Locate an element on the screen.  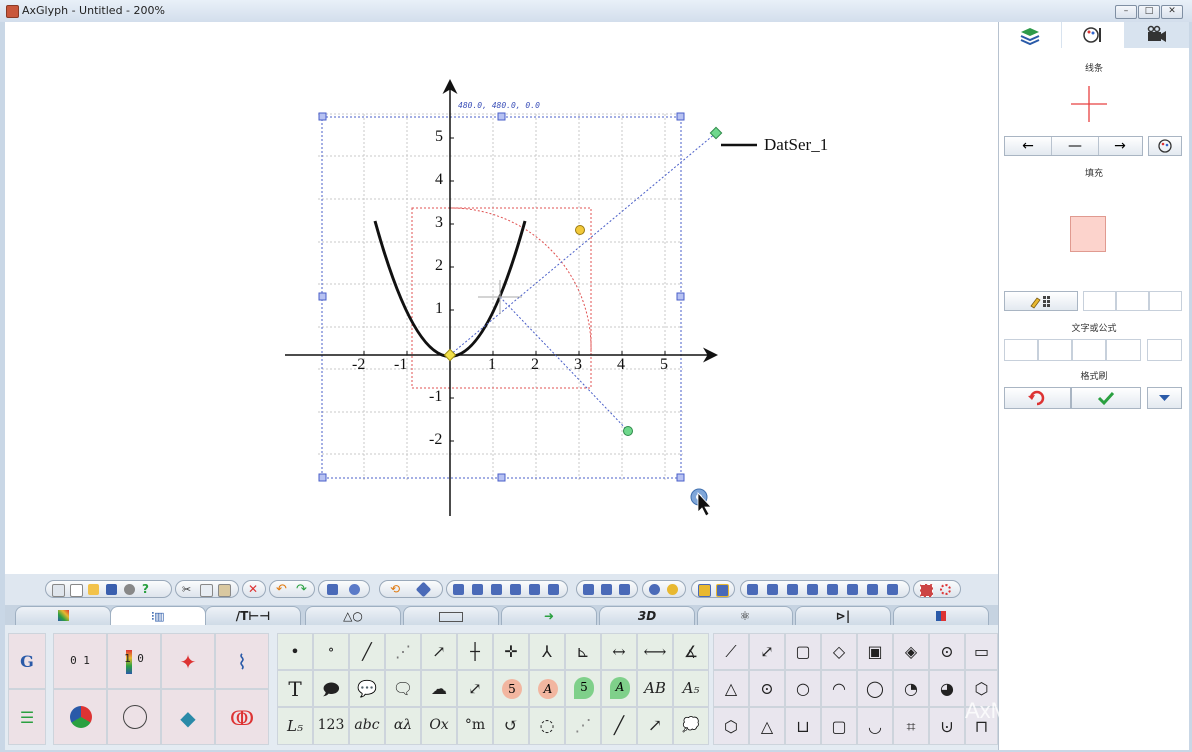
square-tool: ▢ is located at coordinates (803, 651).